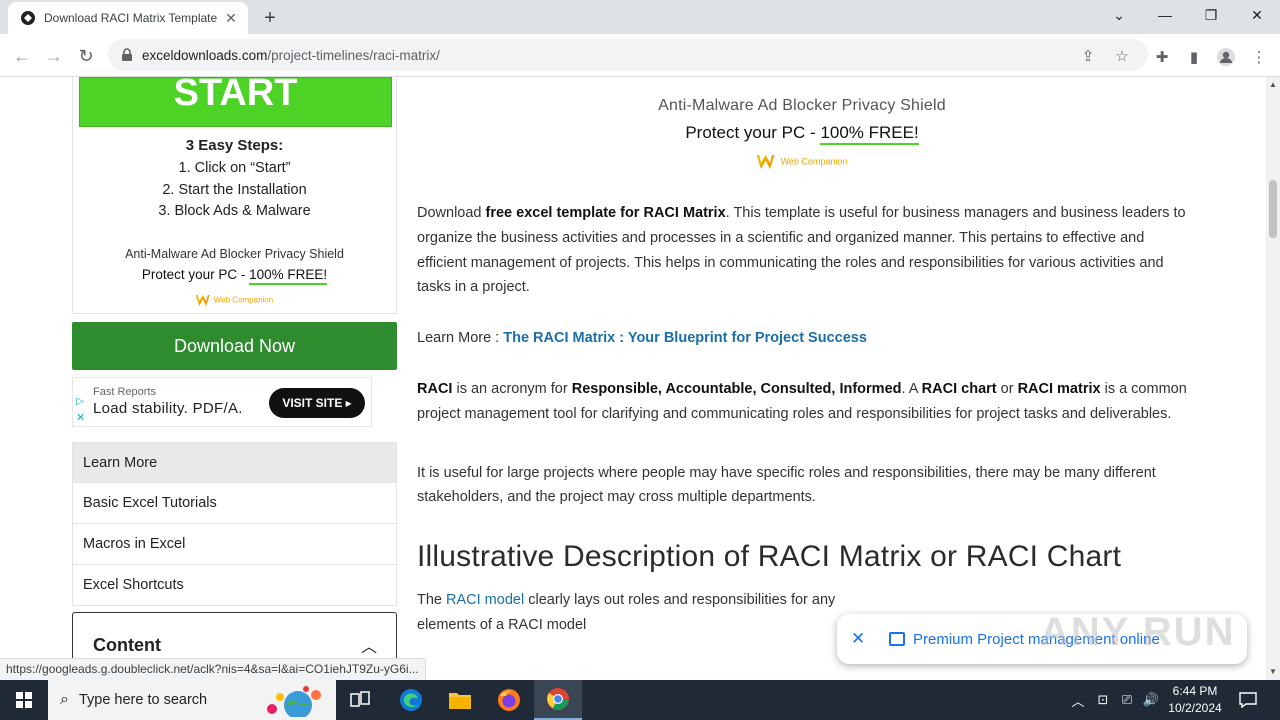  What do you see at coordinates (485, 600) in the screenshot?
I see `raci-model-link: RACI model` at bounding box center [485, 600].